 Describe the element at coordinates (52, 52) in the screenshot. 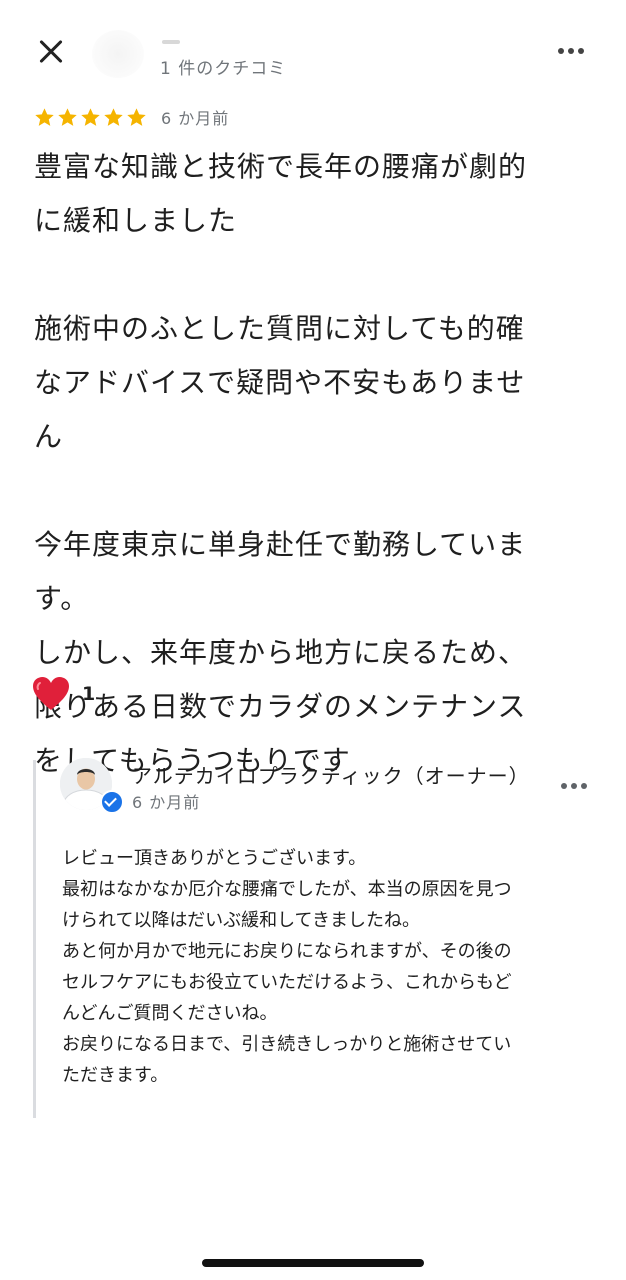

I see `close-icon` at that location.